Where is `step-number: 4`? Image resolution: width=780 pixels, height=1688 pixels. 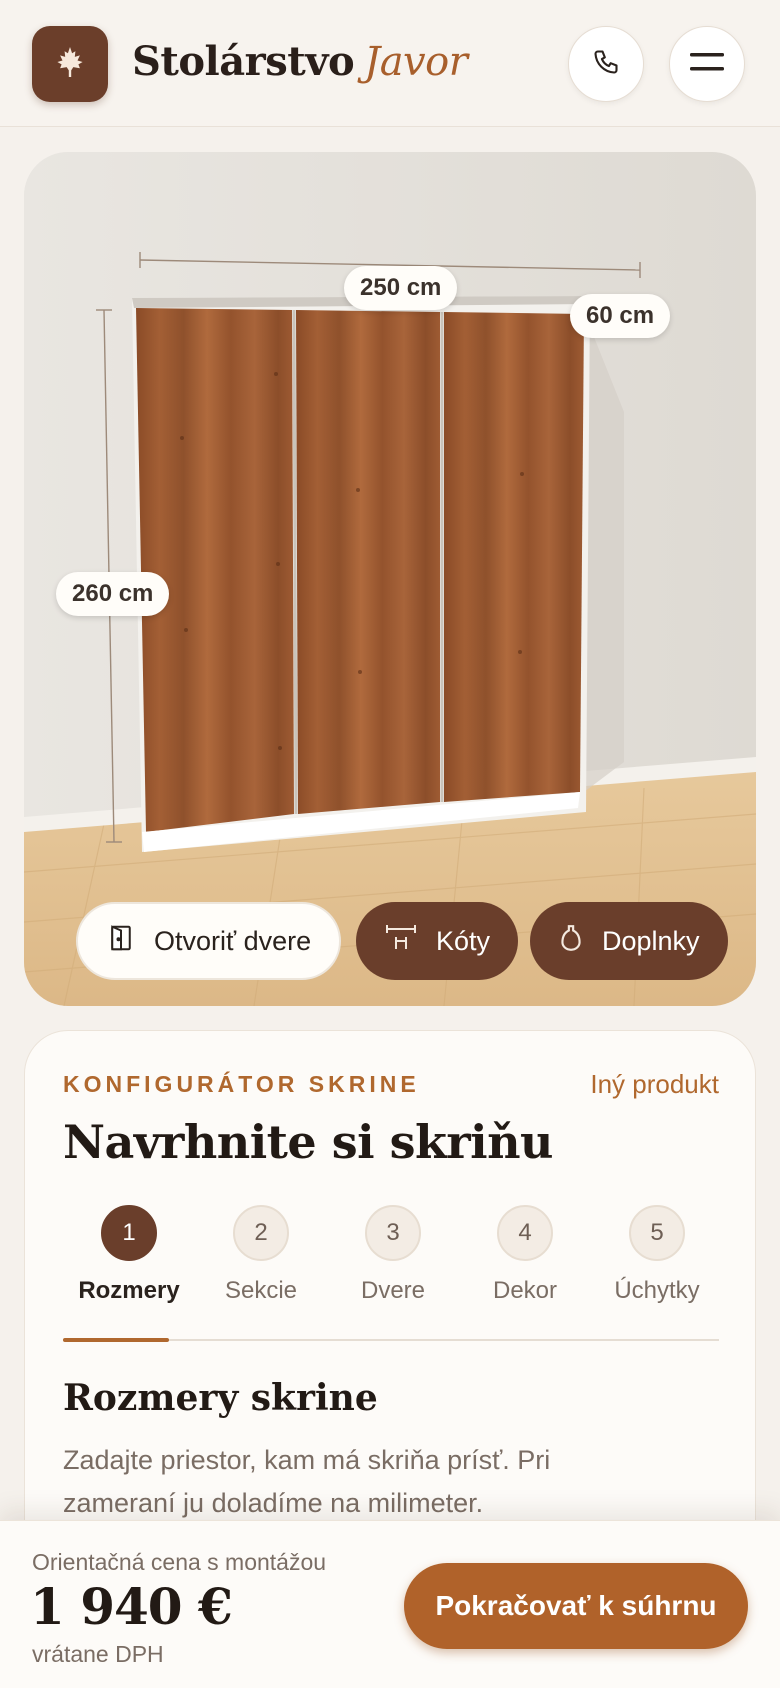
step-number: 4 is located at coordinates (525, 1233).